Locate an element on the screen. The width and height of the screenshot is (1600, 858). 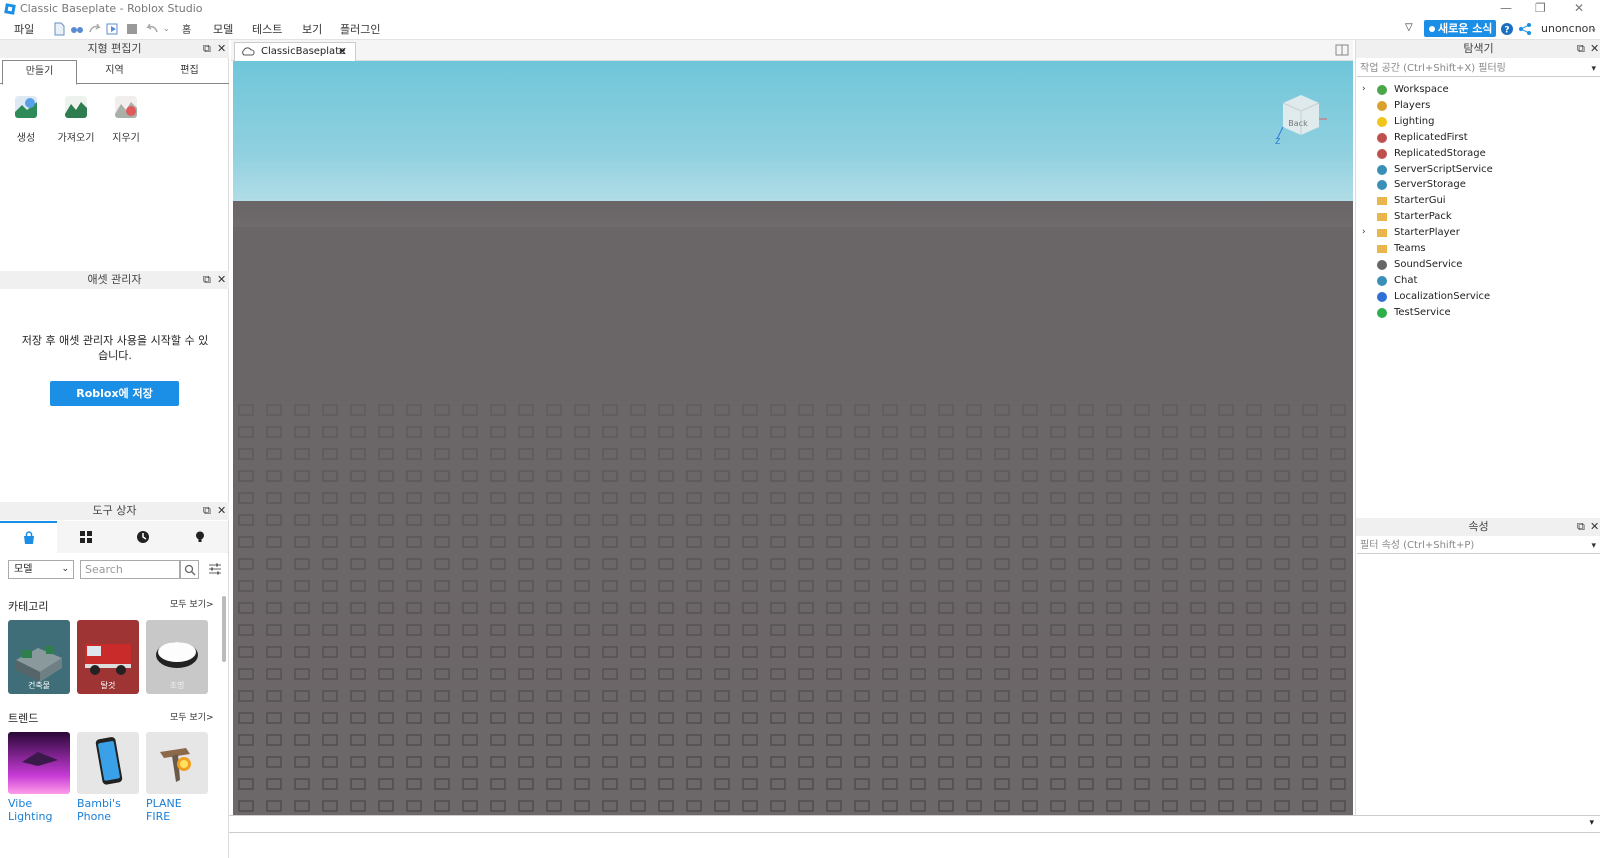
properties-title: 속성 is located at coordinates (1478, 526).